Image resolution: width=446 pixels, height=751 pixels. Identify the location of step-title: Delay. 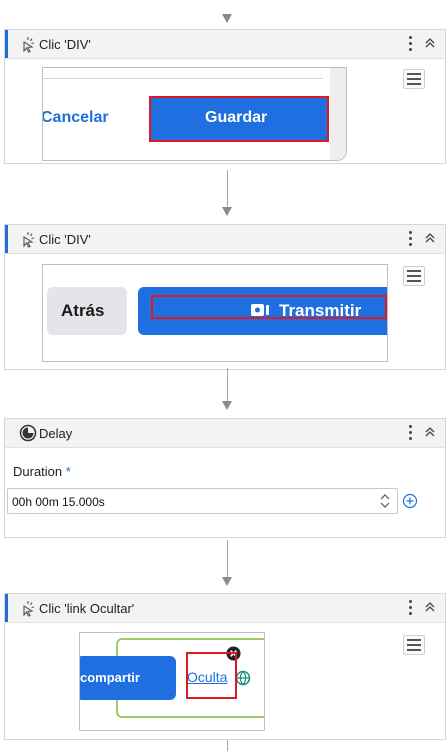
(56, 433).